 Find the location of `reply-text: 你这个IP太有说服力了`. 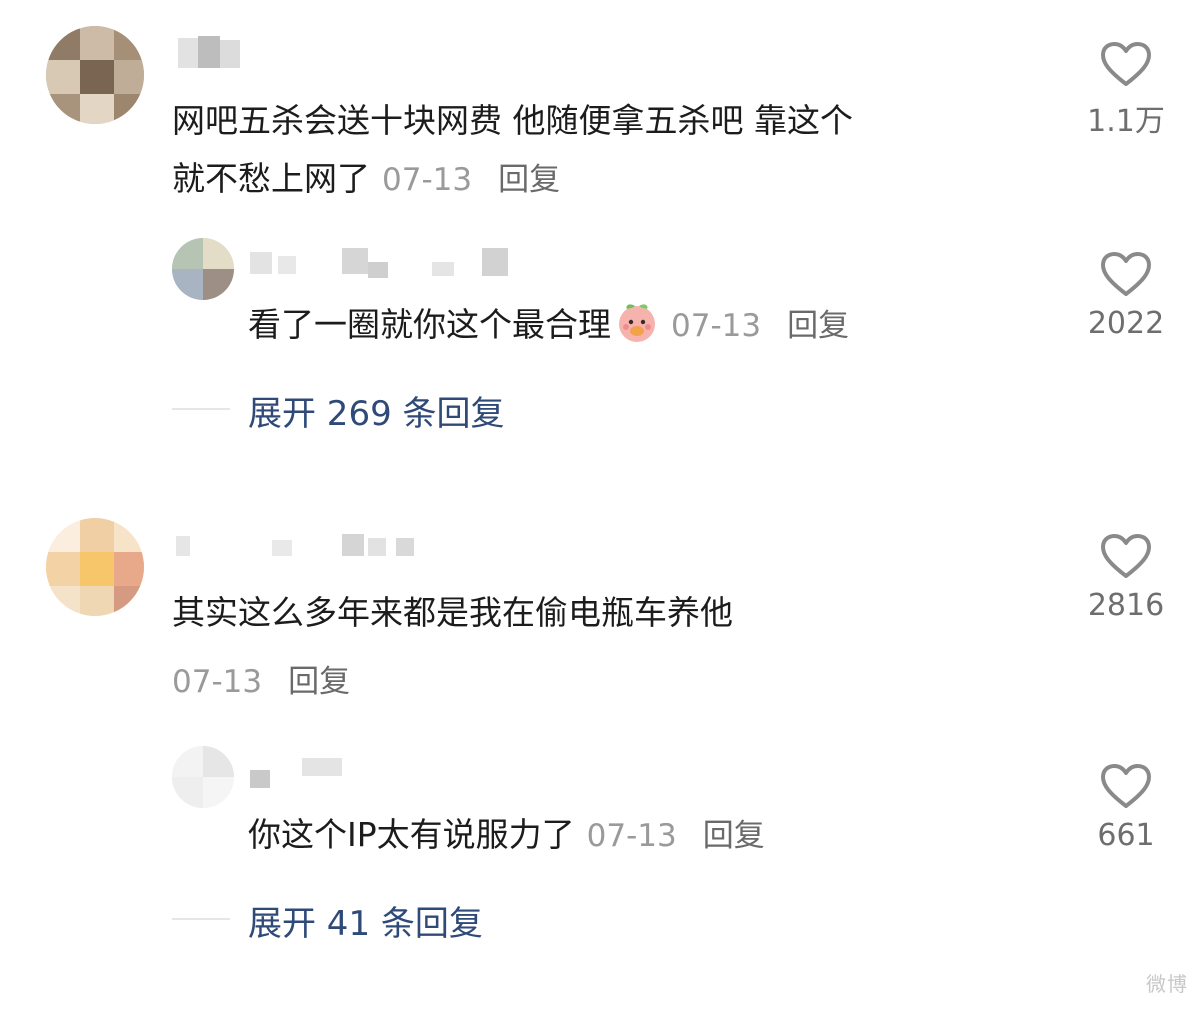

reply-text: 你这个IP太有说服力了 is located at coordinates (411, 834).